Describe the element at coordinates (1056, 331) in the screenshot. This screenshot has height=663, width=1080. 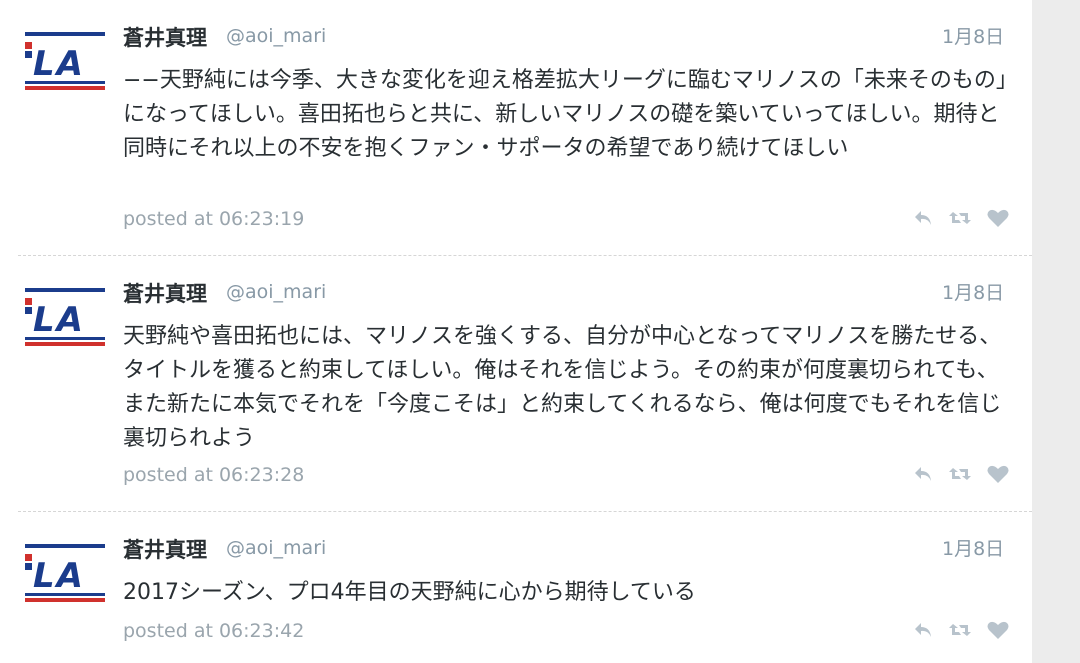
I see `page-margin` at that location.